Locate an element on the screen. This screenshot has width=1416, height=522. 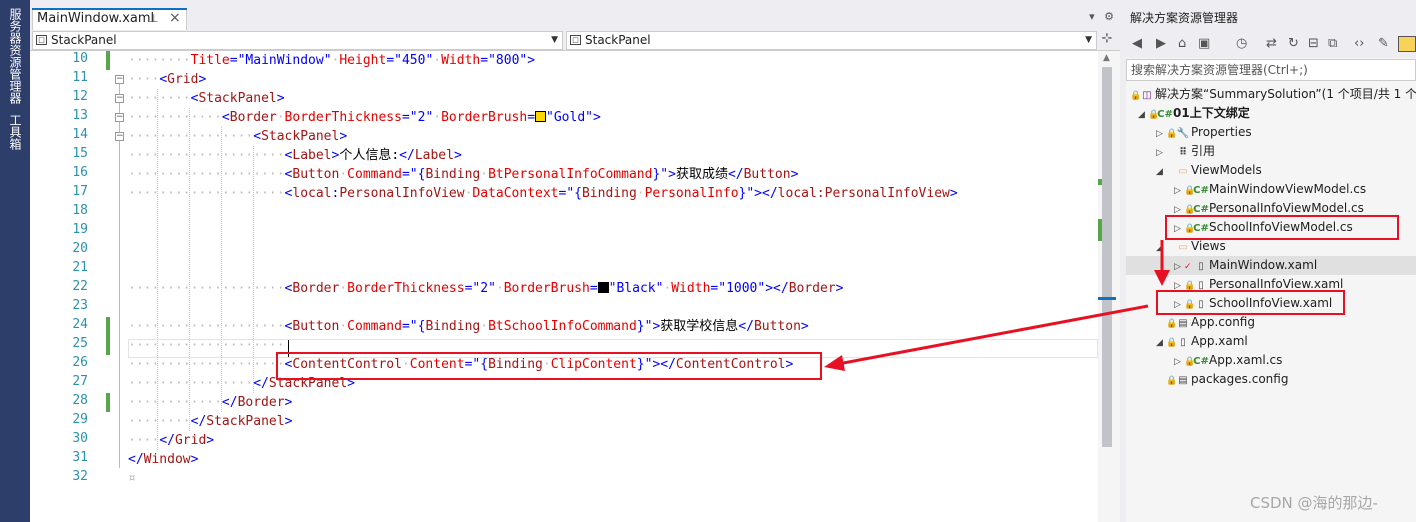
annotation-arrows is located at coordinates (997, 305).